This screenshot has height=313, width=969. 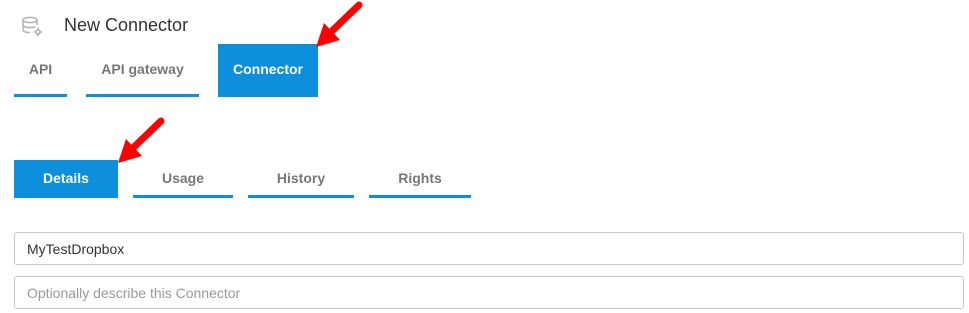 What do you see at coordinates (126, 25) in the screenshot?
I see `page-title: New Connector` at bounding box center [126, 25].